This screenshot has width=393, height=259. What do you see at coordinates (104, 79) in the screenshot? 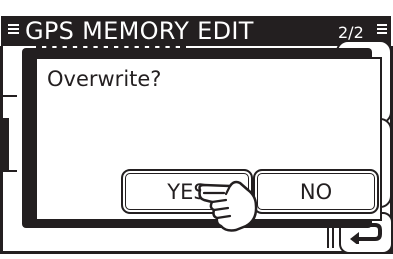
I see `dialog-message: Overwrite?` at bounding box center [104, 79].